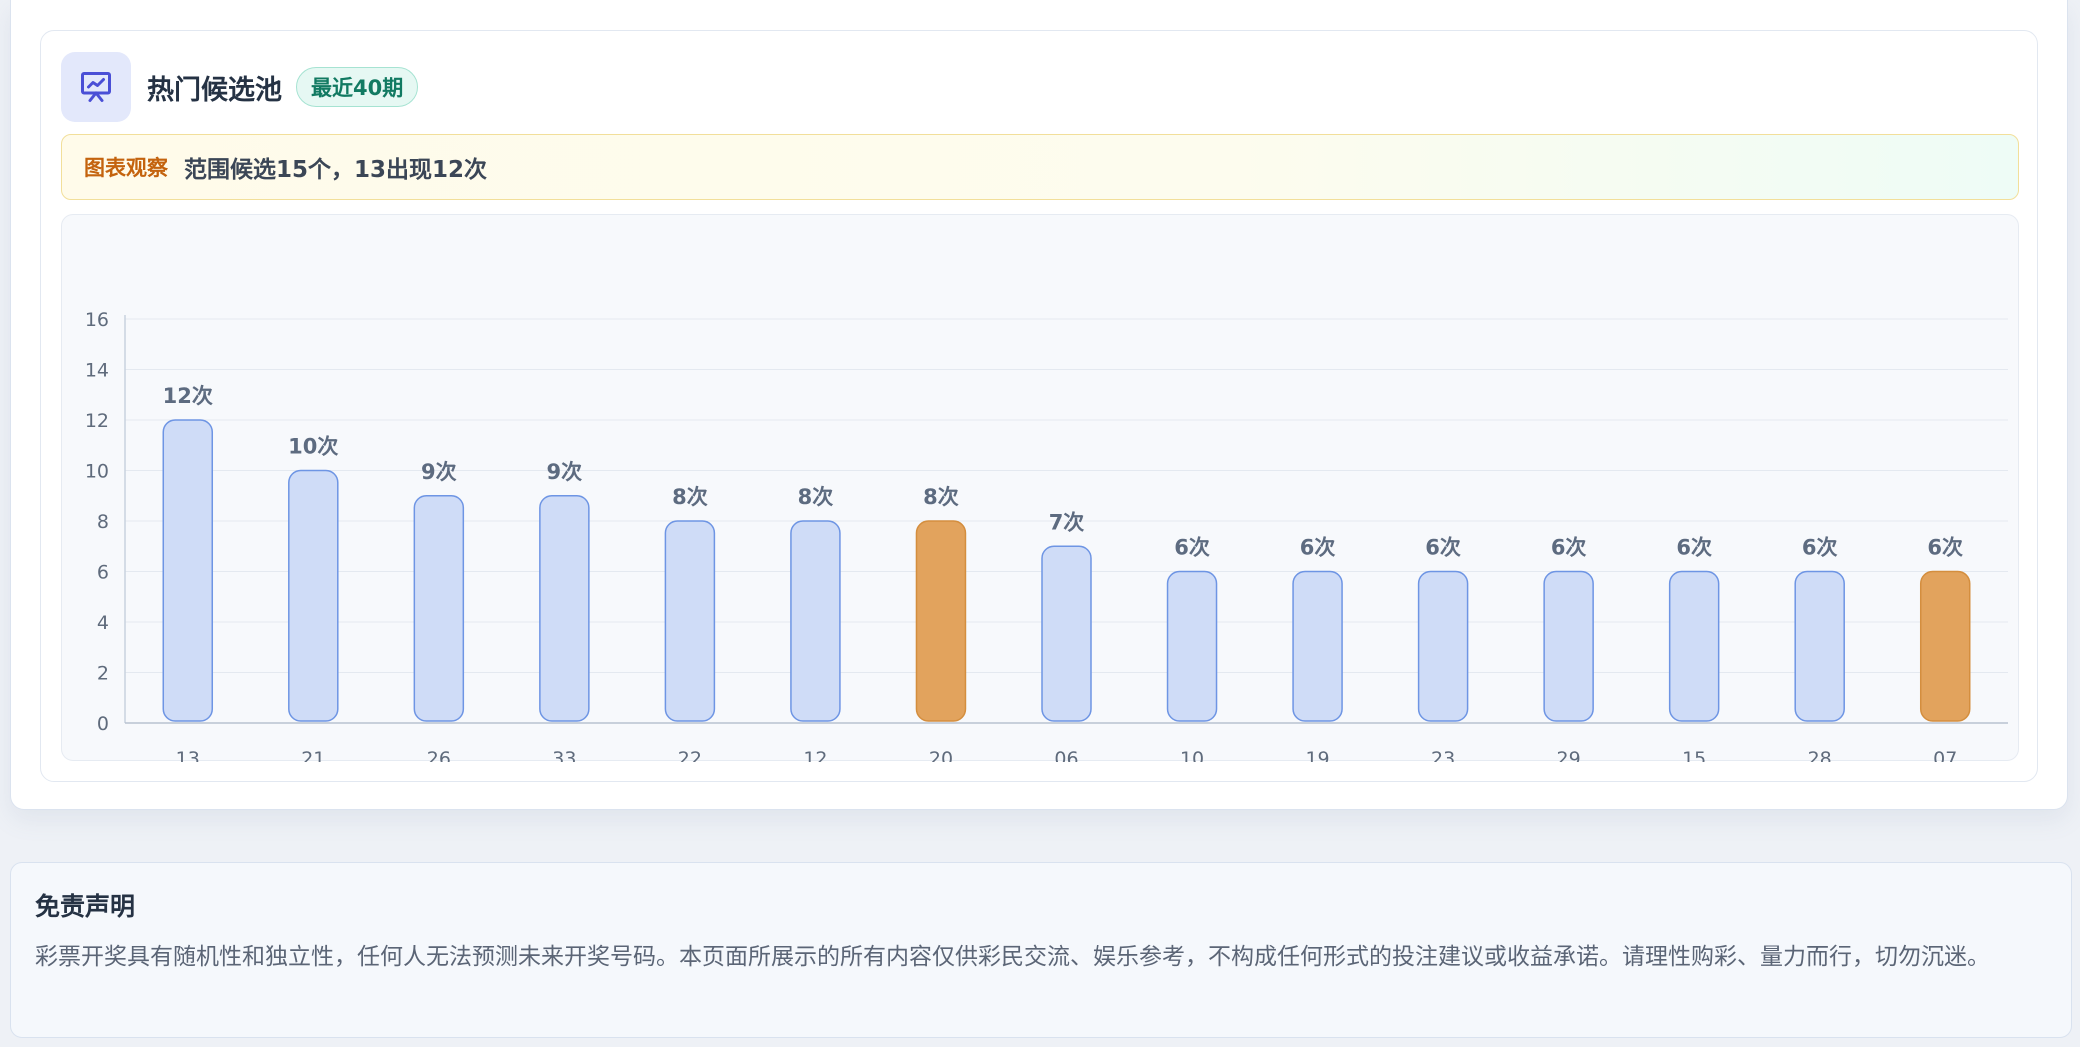  Describe the element at coordinates (97, 320) in the screenshot. I see `y-tick-label: 16` at that location.